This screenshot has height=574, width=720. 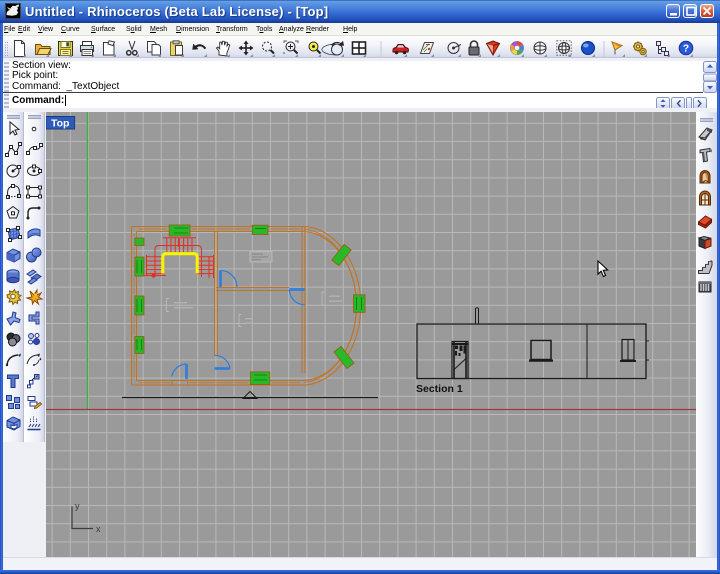 I want to click on svg-text: y, so click(x=77, y=506).